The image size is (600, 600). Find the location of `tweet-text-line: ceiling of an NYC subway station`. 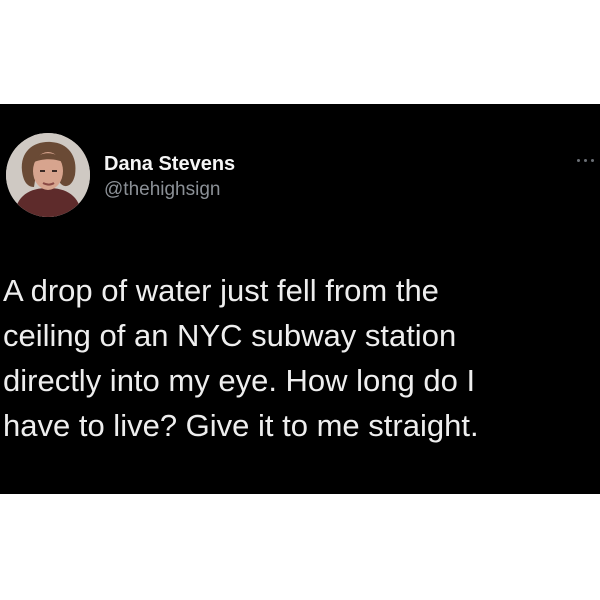

tweet-text-line: ceiling of an NYC subway station is located at coordinates (230, 335).